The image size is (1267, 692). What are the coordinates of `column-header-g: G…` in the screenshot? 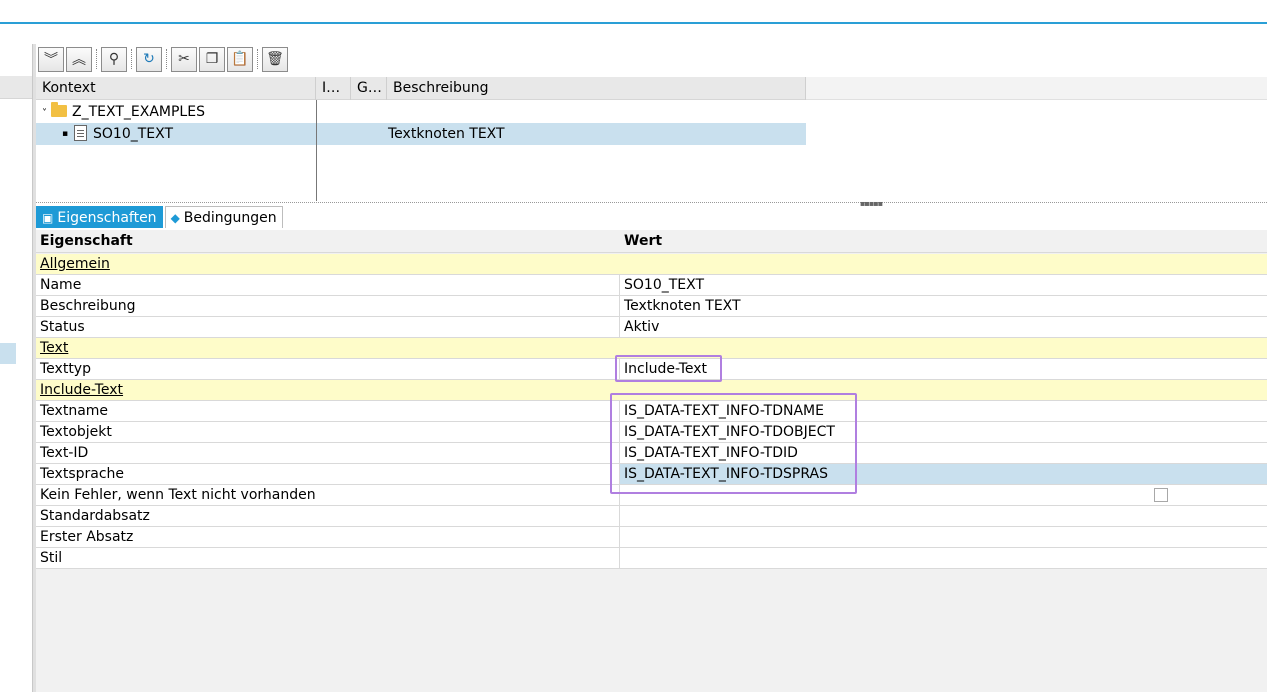 It's located at (369, 88).